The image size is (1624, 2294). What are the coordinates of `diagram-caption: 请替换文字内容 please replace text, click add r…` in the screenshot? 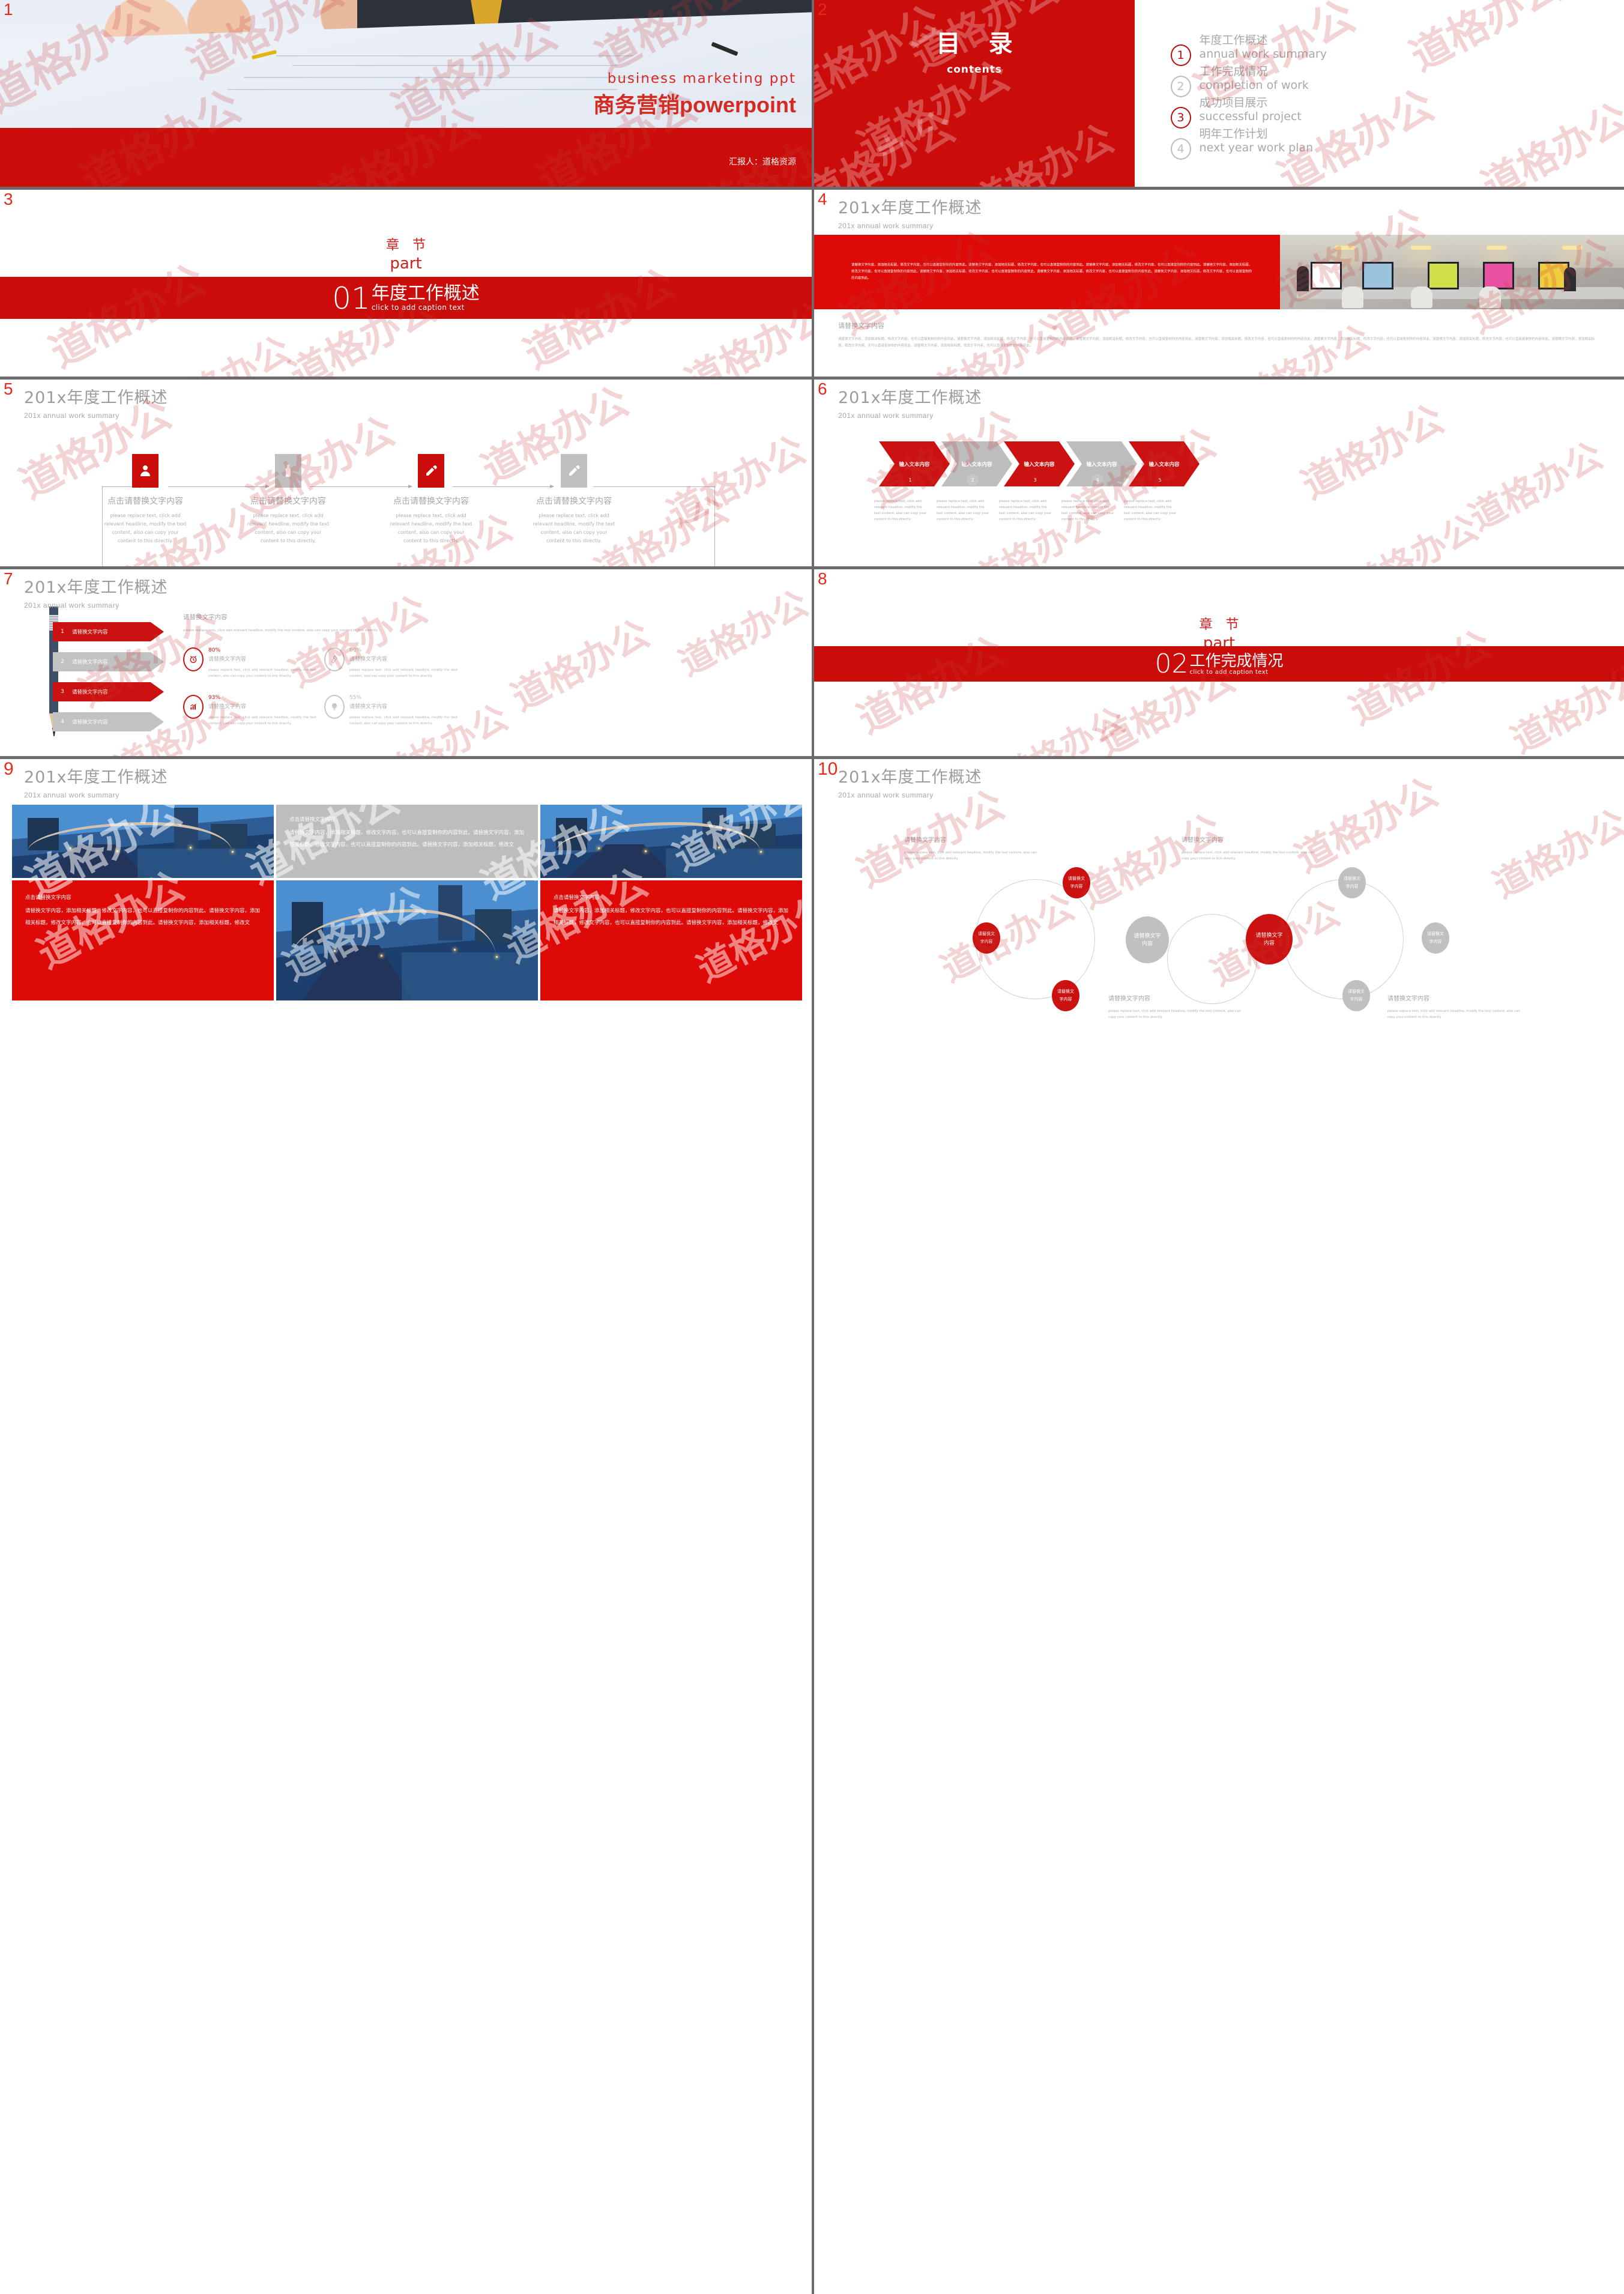 It's located at (1252, 848).